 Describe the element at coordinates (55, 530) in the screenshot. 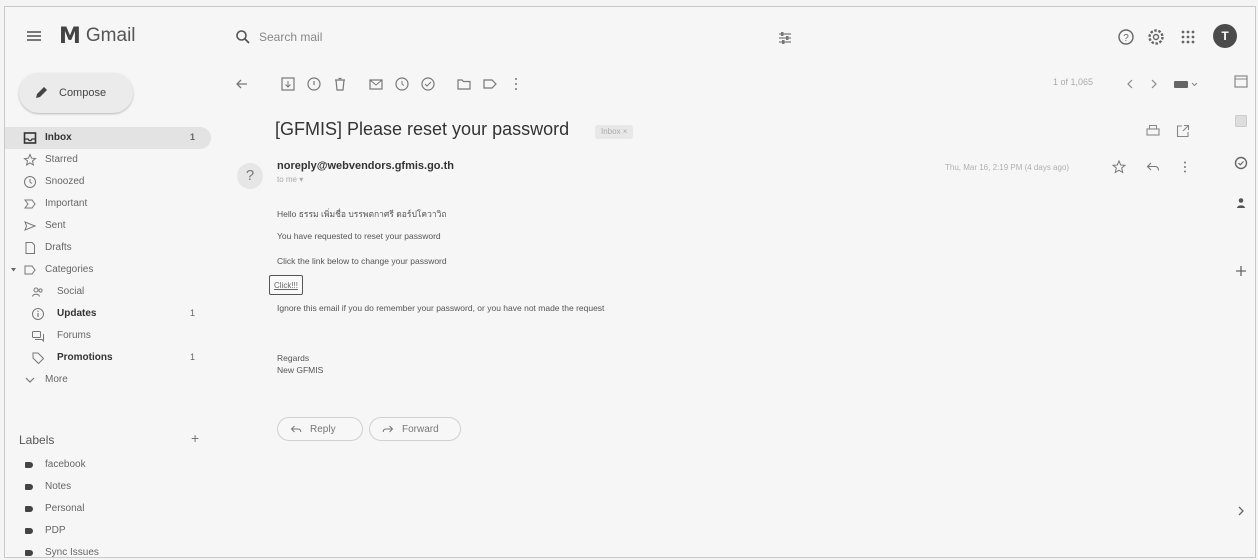

I see `label-name: PDP` at that location.